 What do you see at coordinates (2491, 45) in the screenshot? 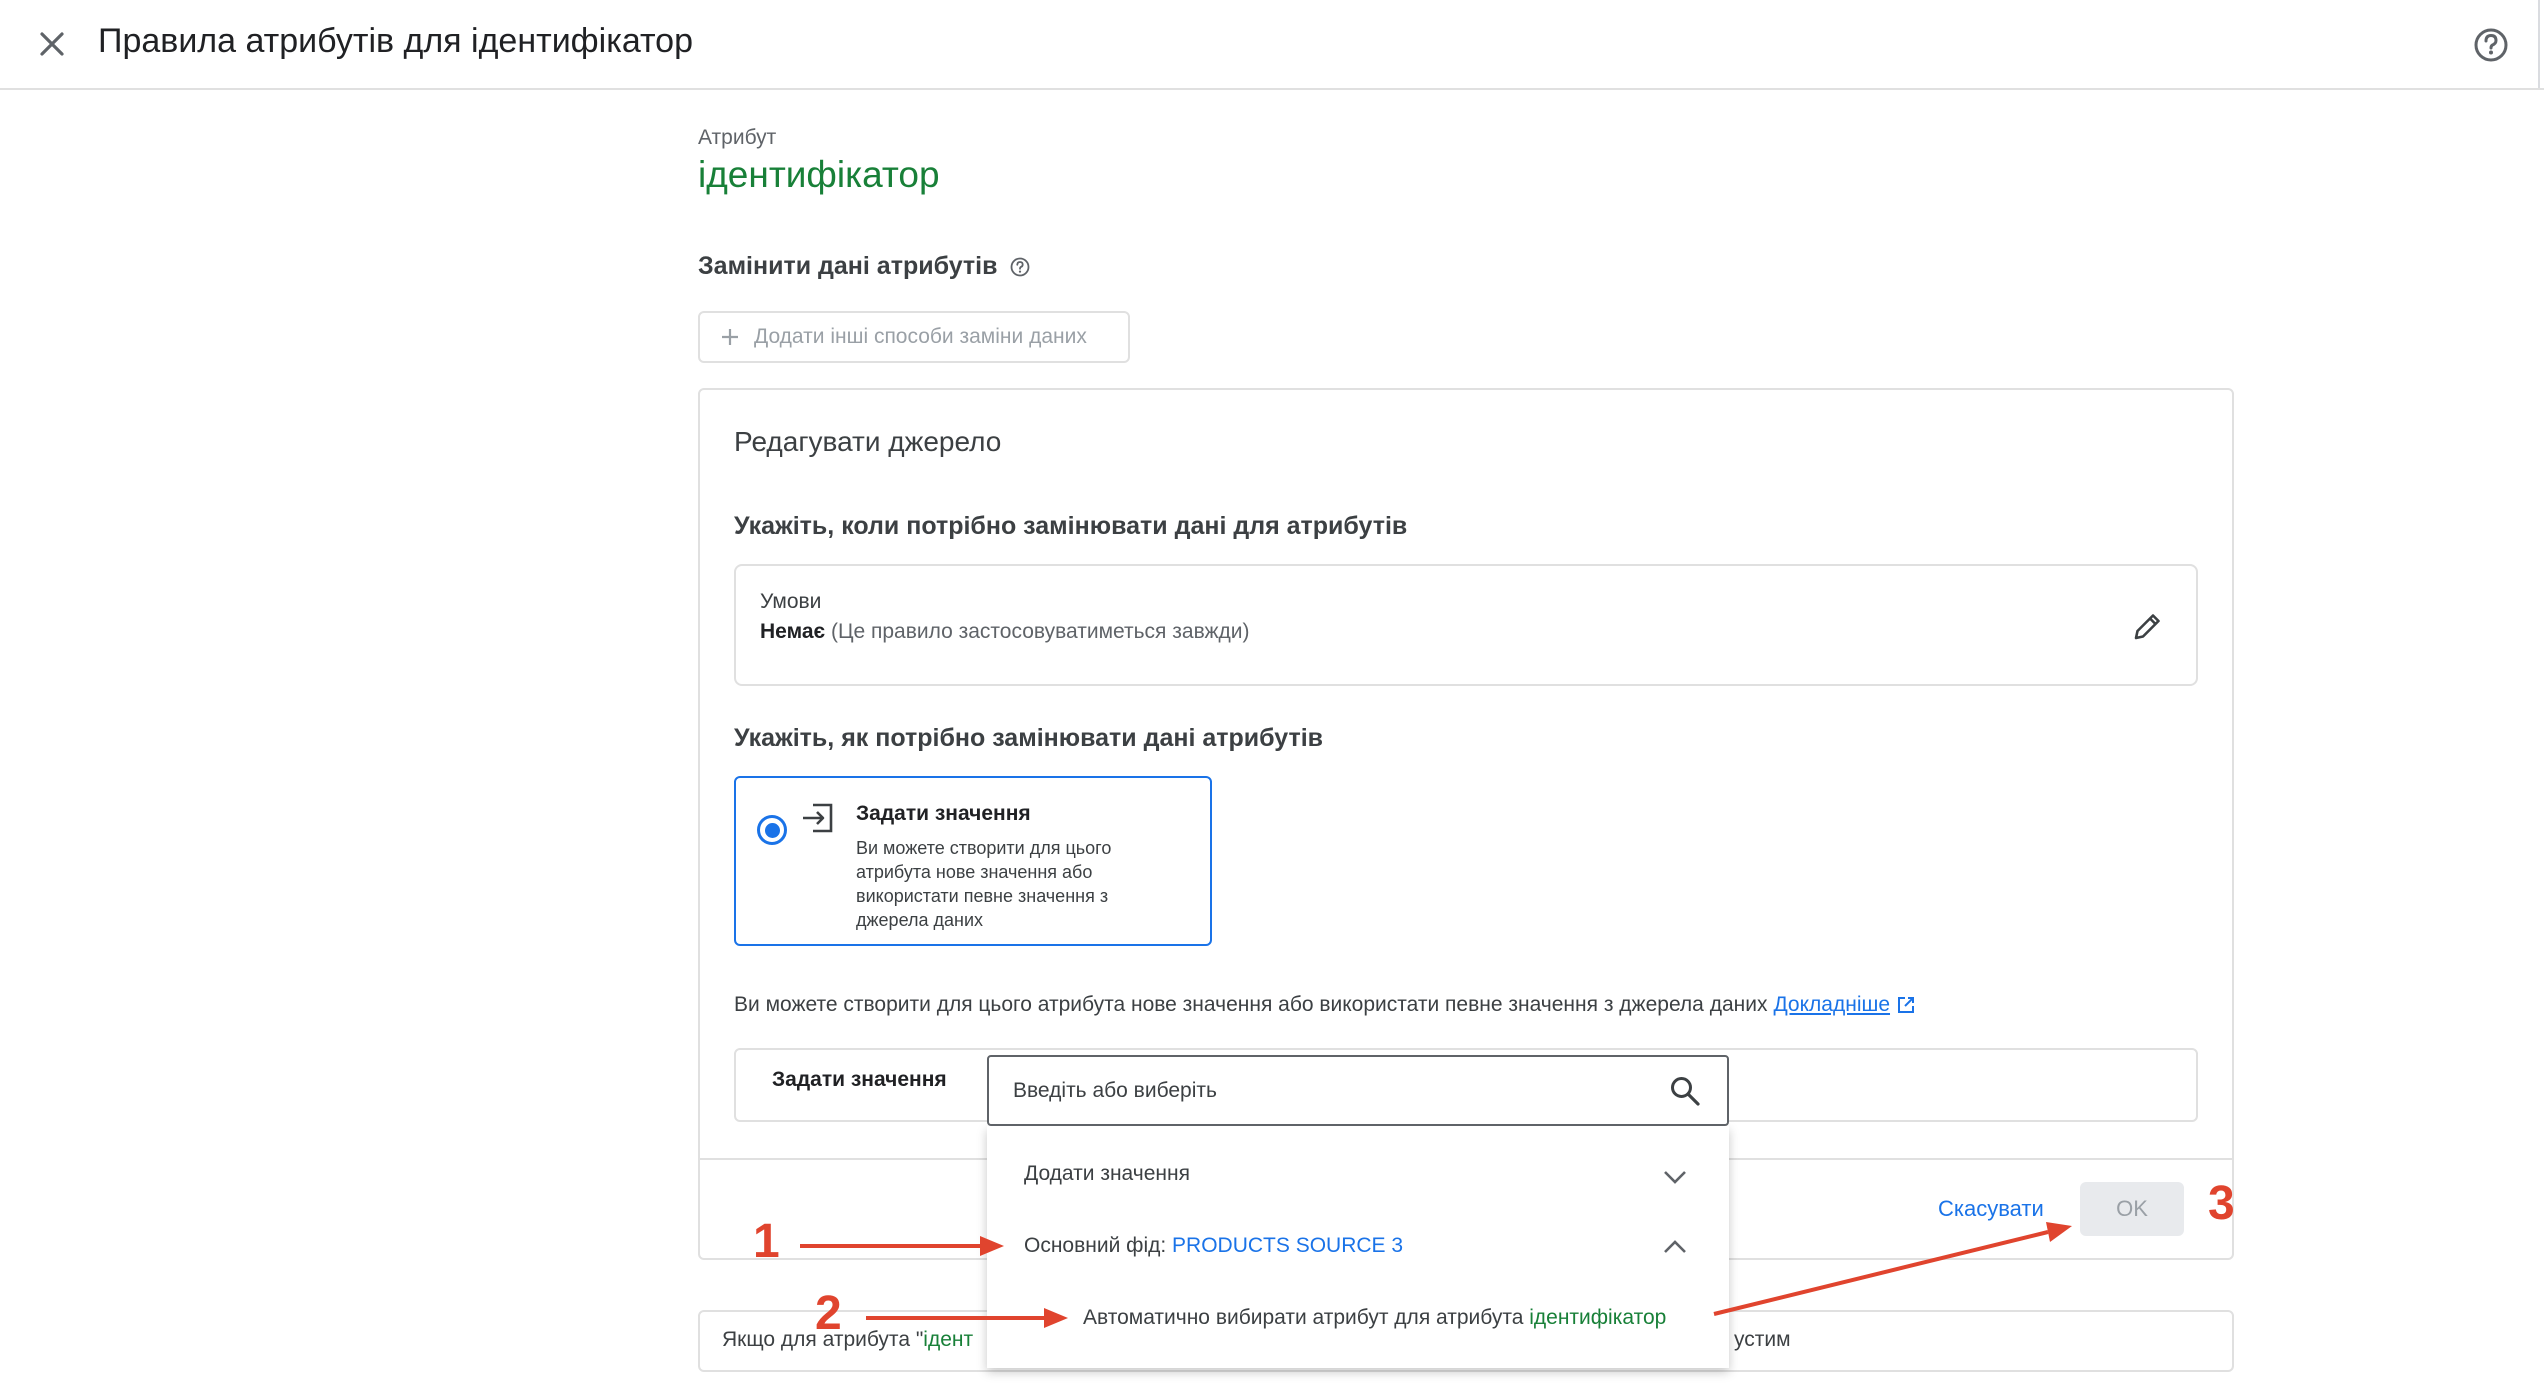
I see `help-icon` at bounding box center [2491, 45].